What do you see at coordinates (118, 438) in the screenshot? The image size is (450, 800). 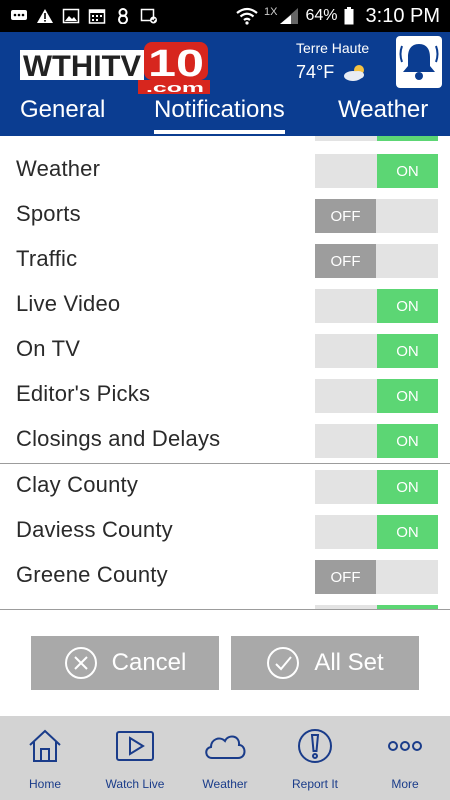 I see `setting-label: Closings and Delays` at bounding box center [118, 438].